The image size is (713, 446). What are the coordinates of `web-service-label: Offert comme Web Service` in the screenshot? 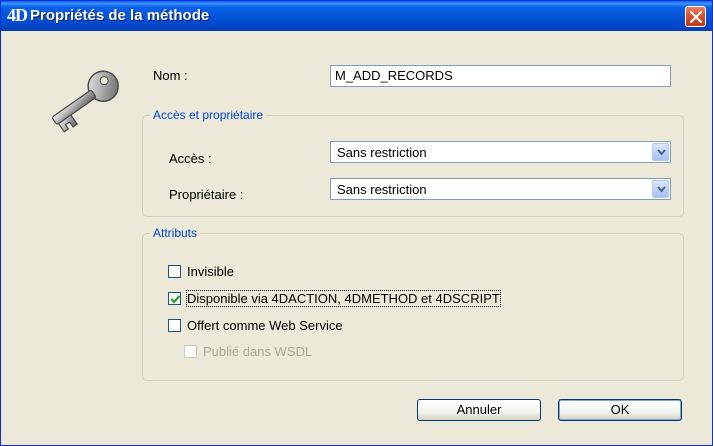 It's located at (265, 325).